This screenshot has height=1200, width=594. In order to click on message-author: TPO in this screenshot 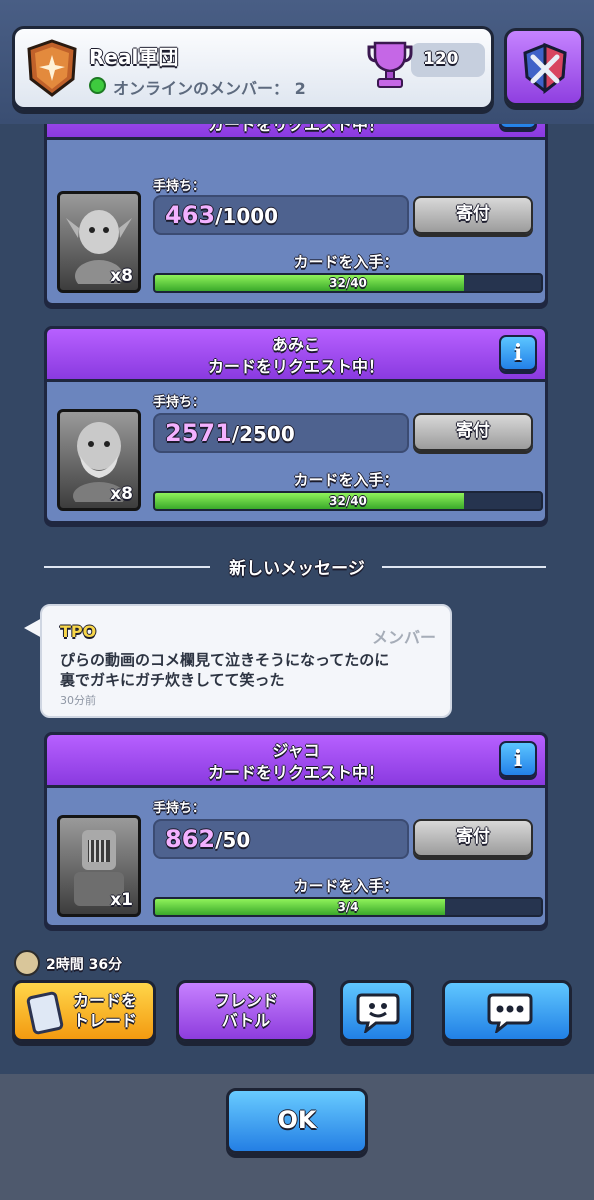, I will do `click(78, 631)`.